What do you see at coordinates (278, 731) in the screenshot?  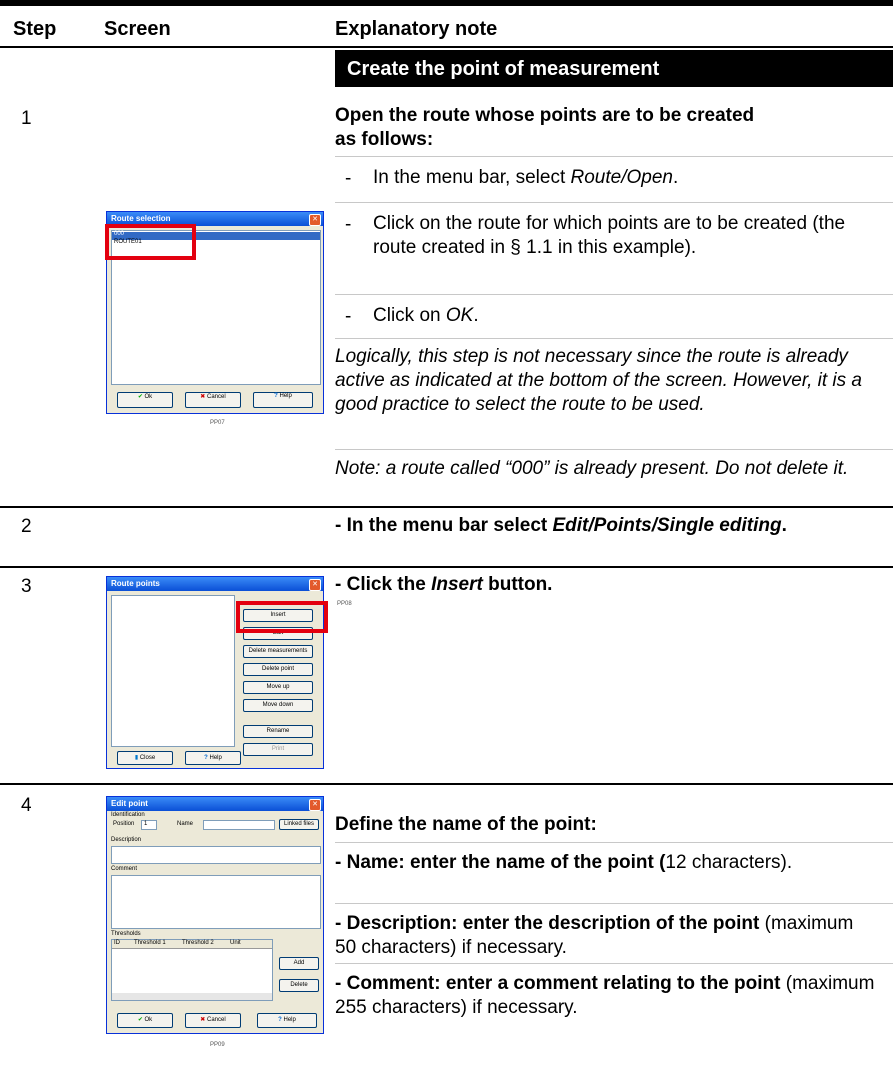 I see `rename-button: Rename` at bounding box center [278, 731].